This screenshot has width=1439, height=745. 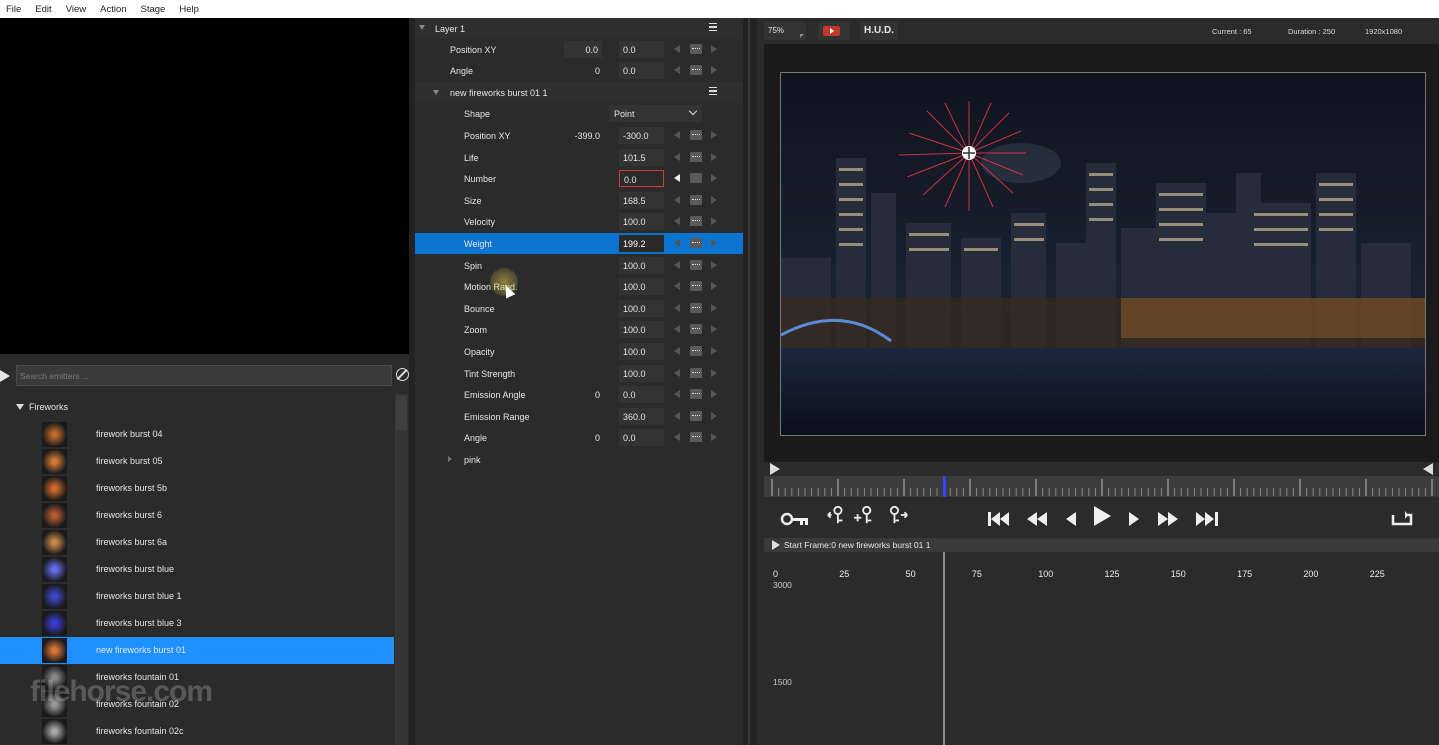 I want to click on property-row: Number 0.0, so click(x=579, y=178).